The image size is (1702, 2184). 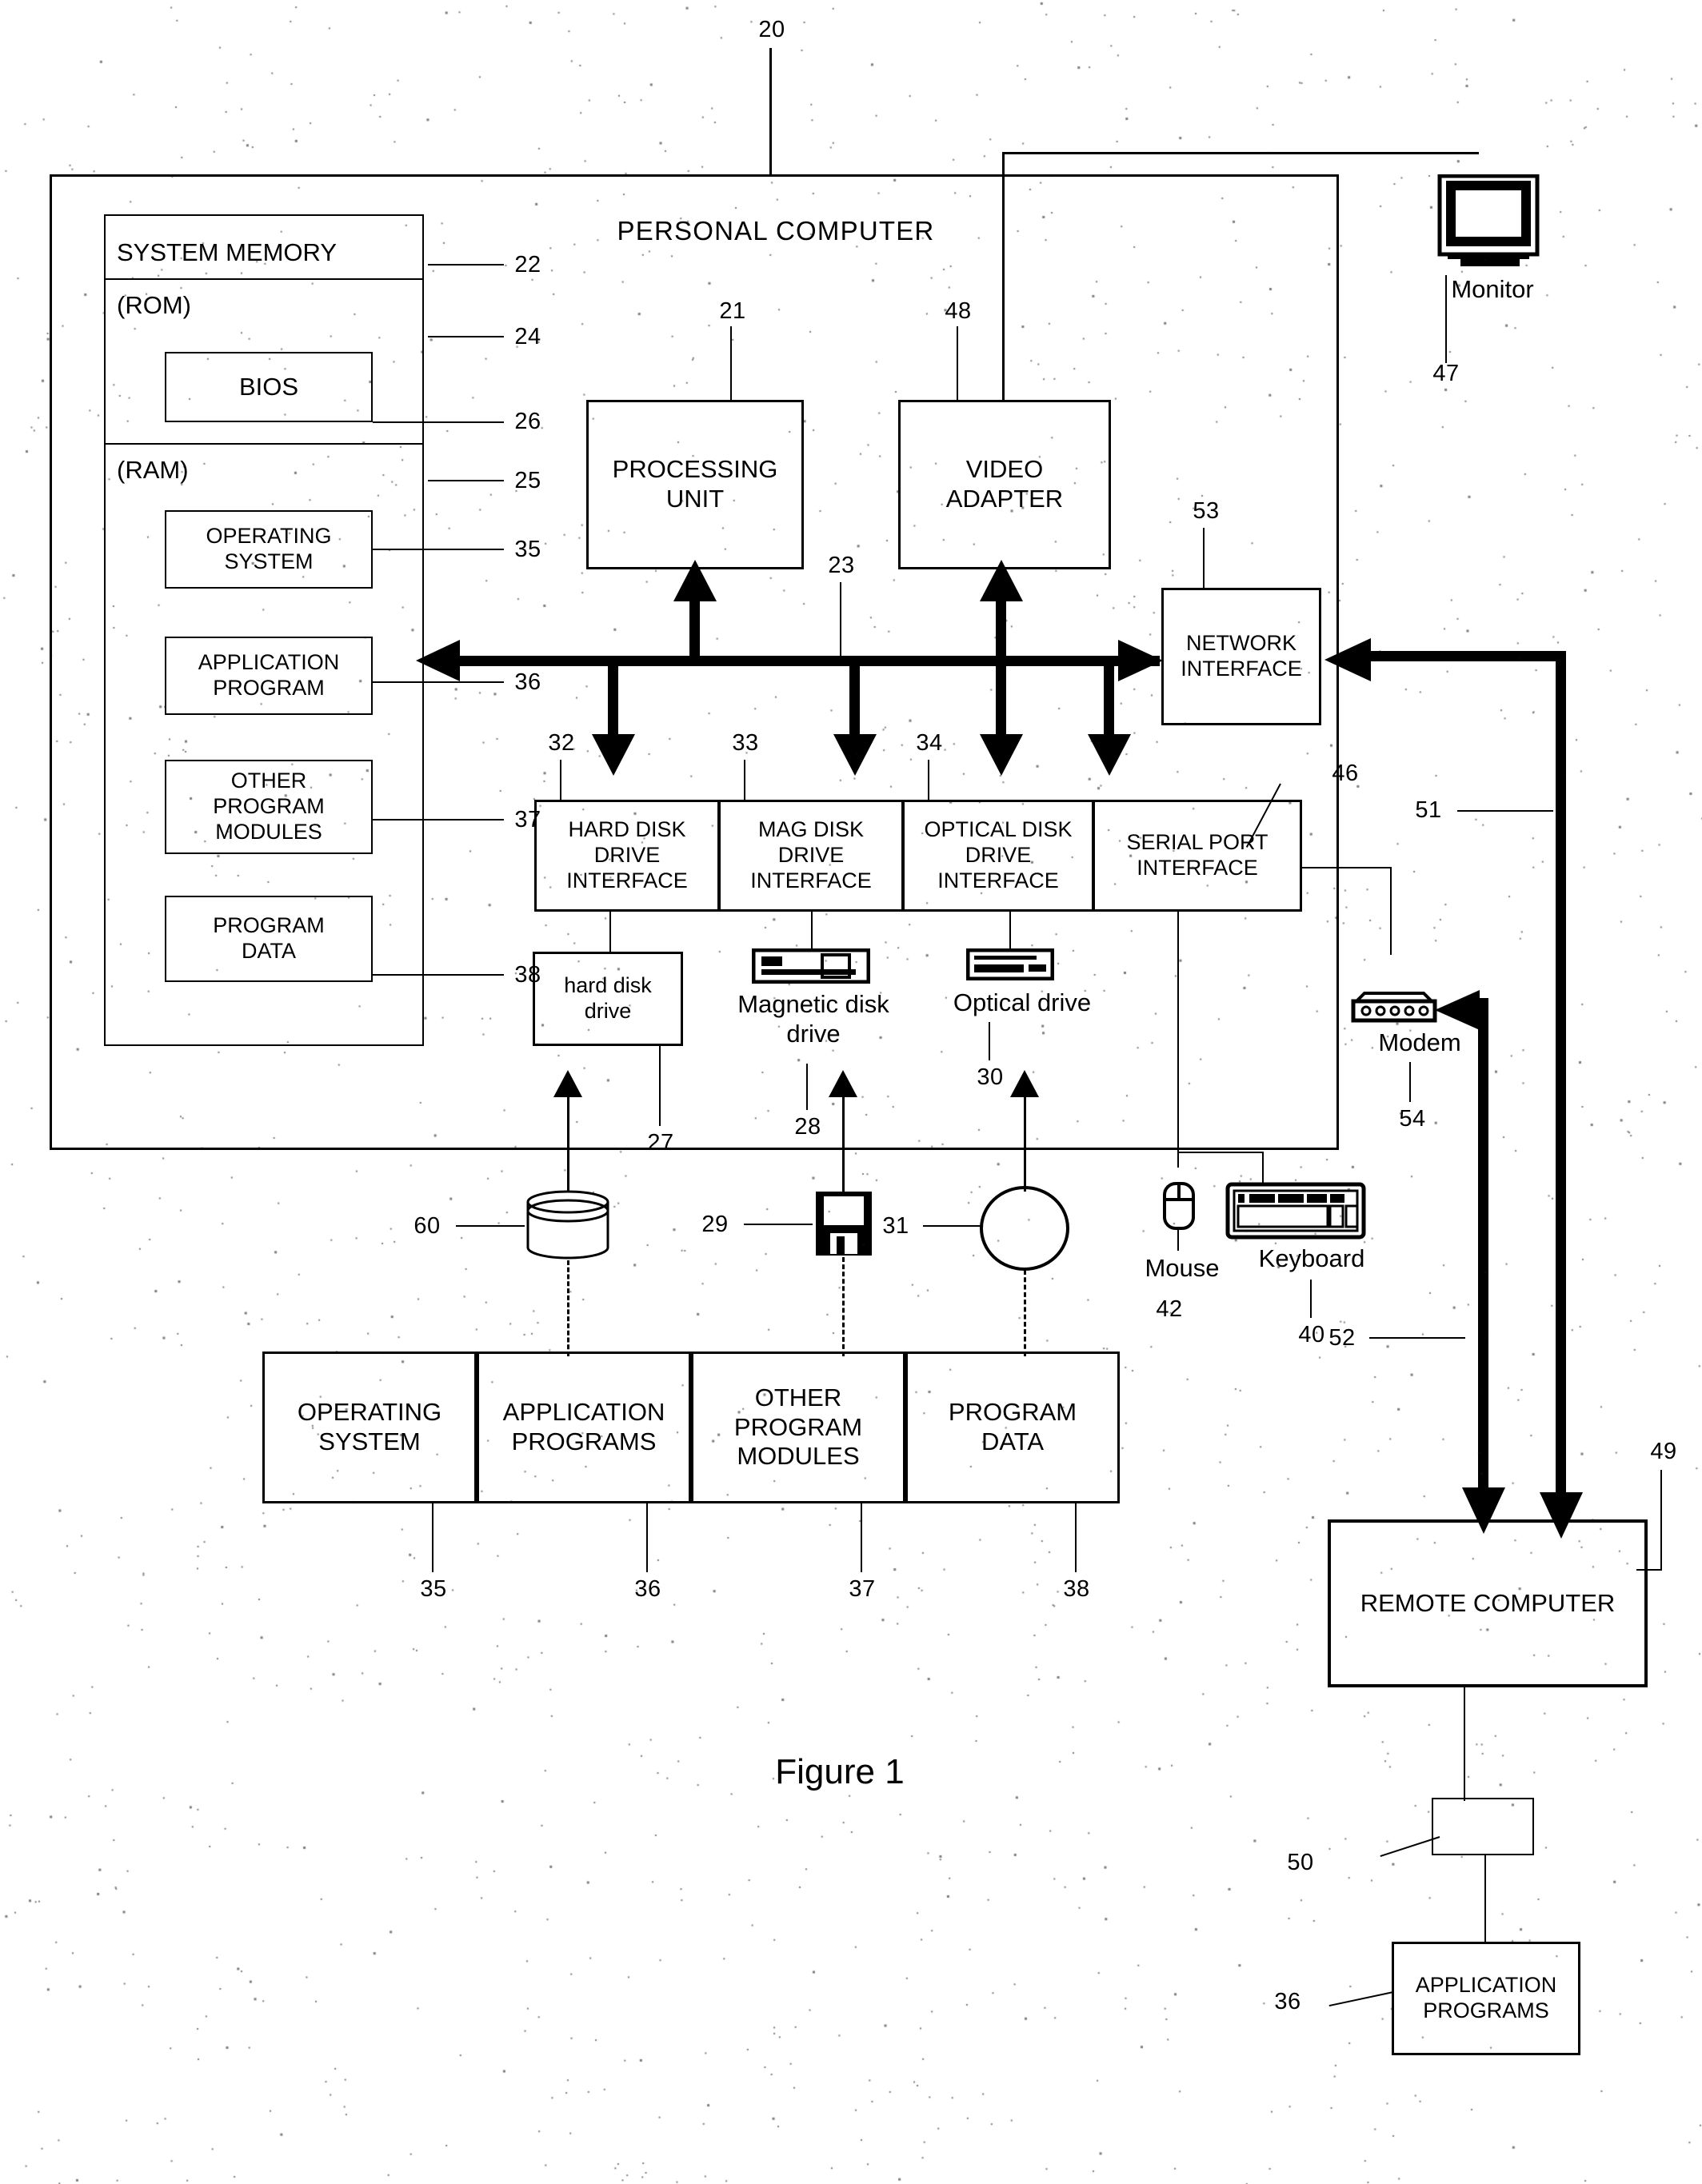 I want to click on keyboard-icon, so click(x=1295, y=1211).